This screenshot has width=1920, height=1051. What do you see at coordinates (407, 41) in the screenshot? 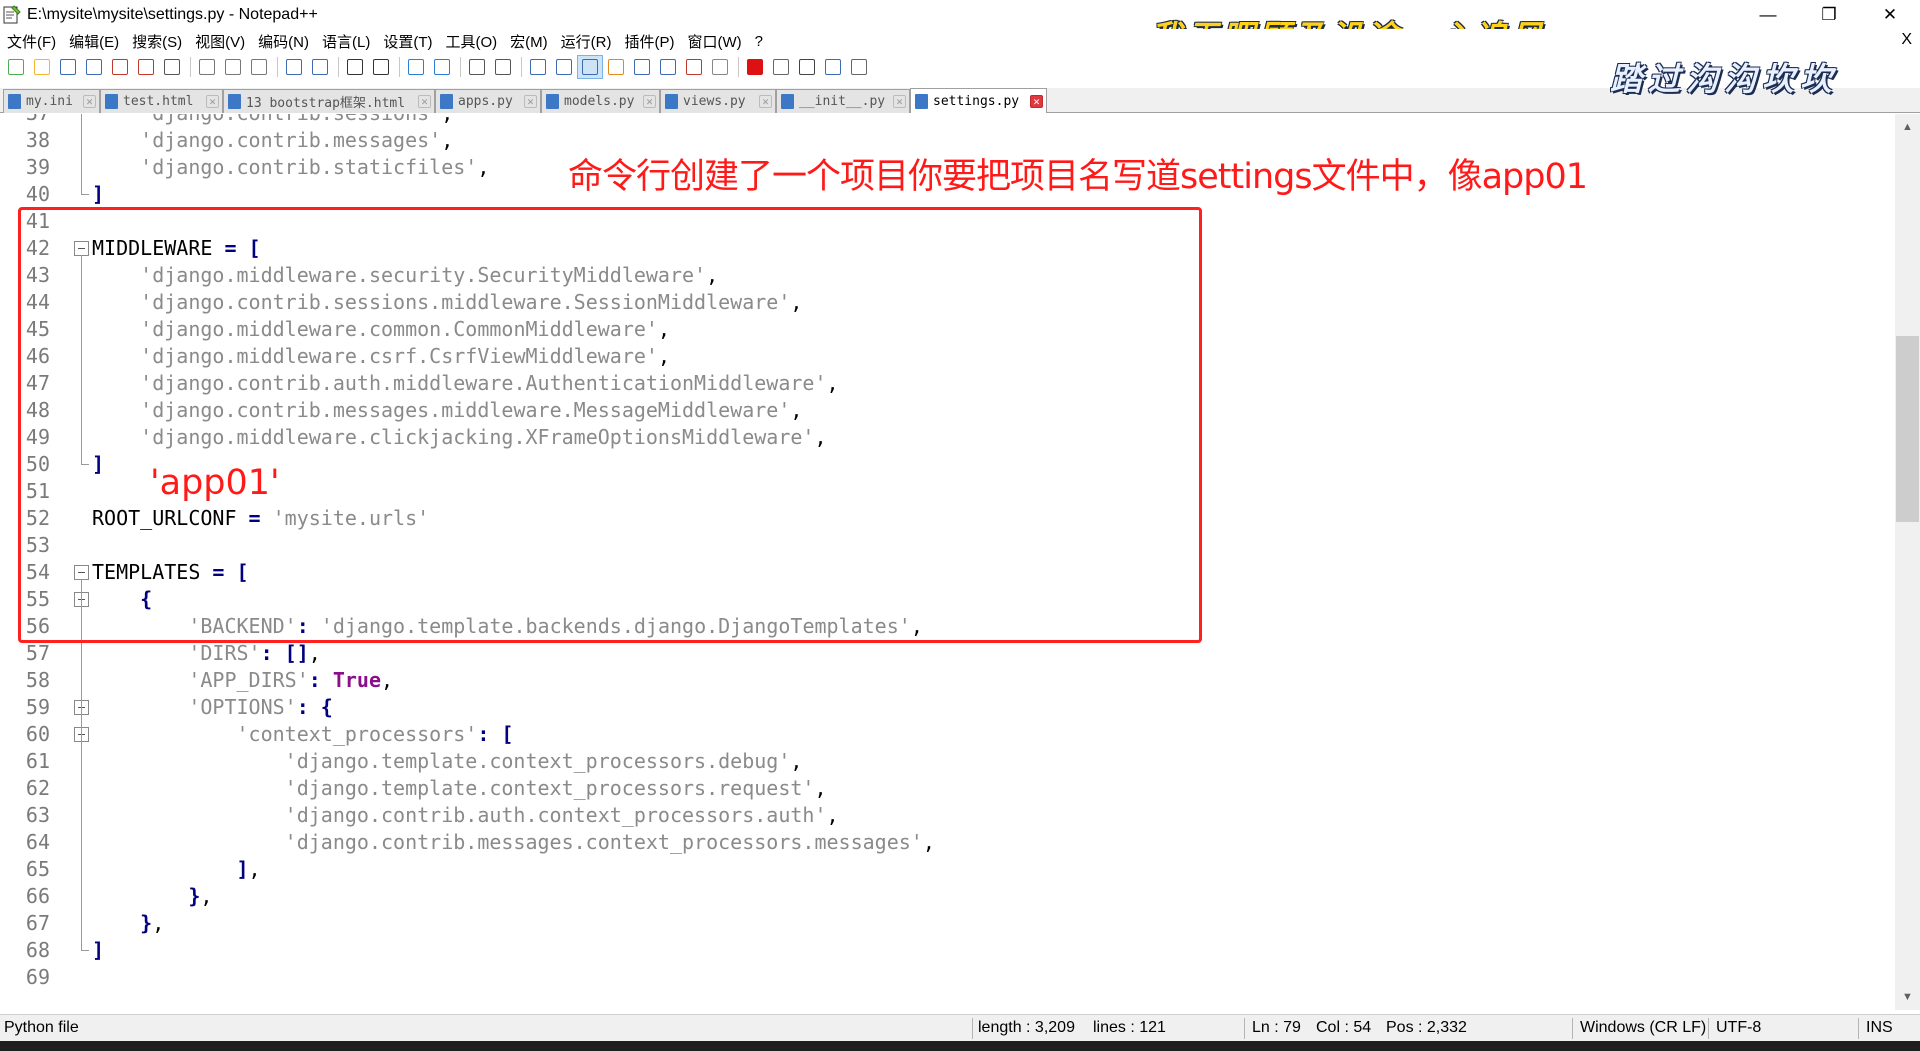
I see `menu-item: 设置(T)` at bounding box center [407, 41].